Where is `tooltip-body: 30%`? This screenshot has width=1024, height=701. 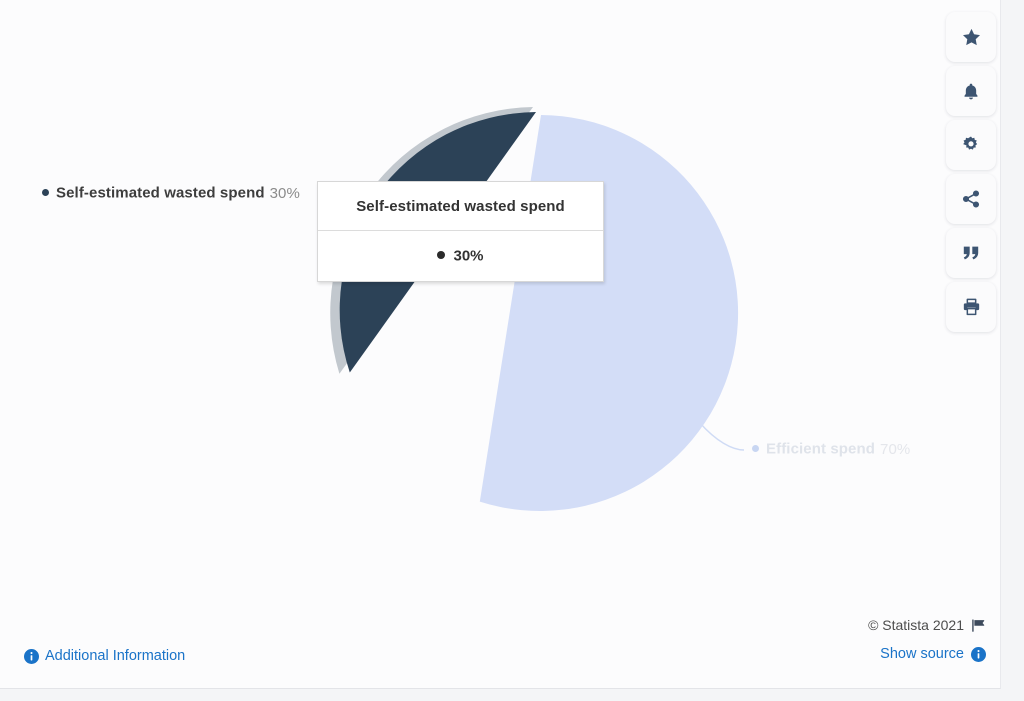 tooltip-body: 30% is located at coordinates (460, 256).